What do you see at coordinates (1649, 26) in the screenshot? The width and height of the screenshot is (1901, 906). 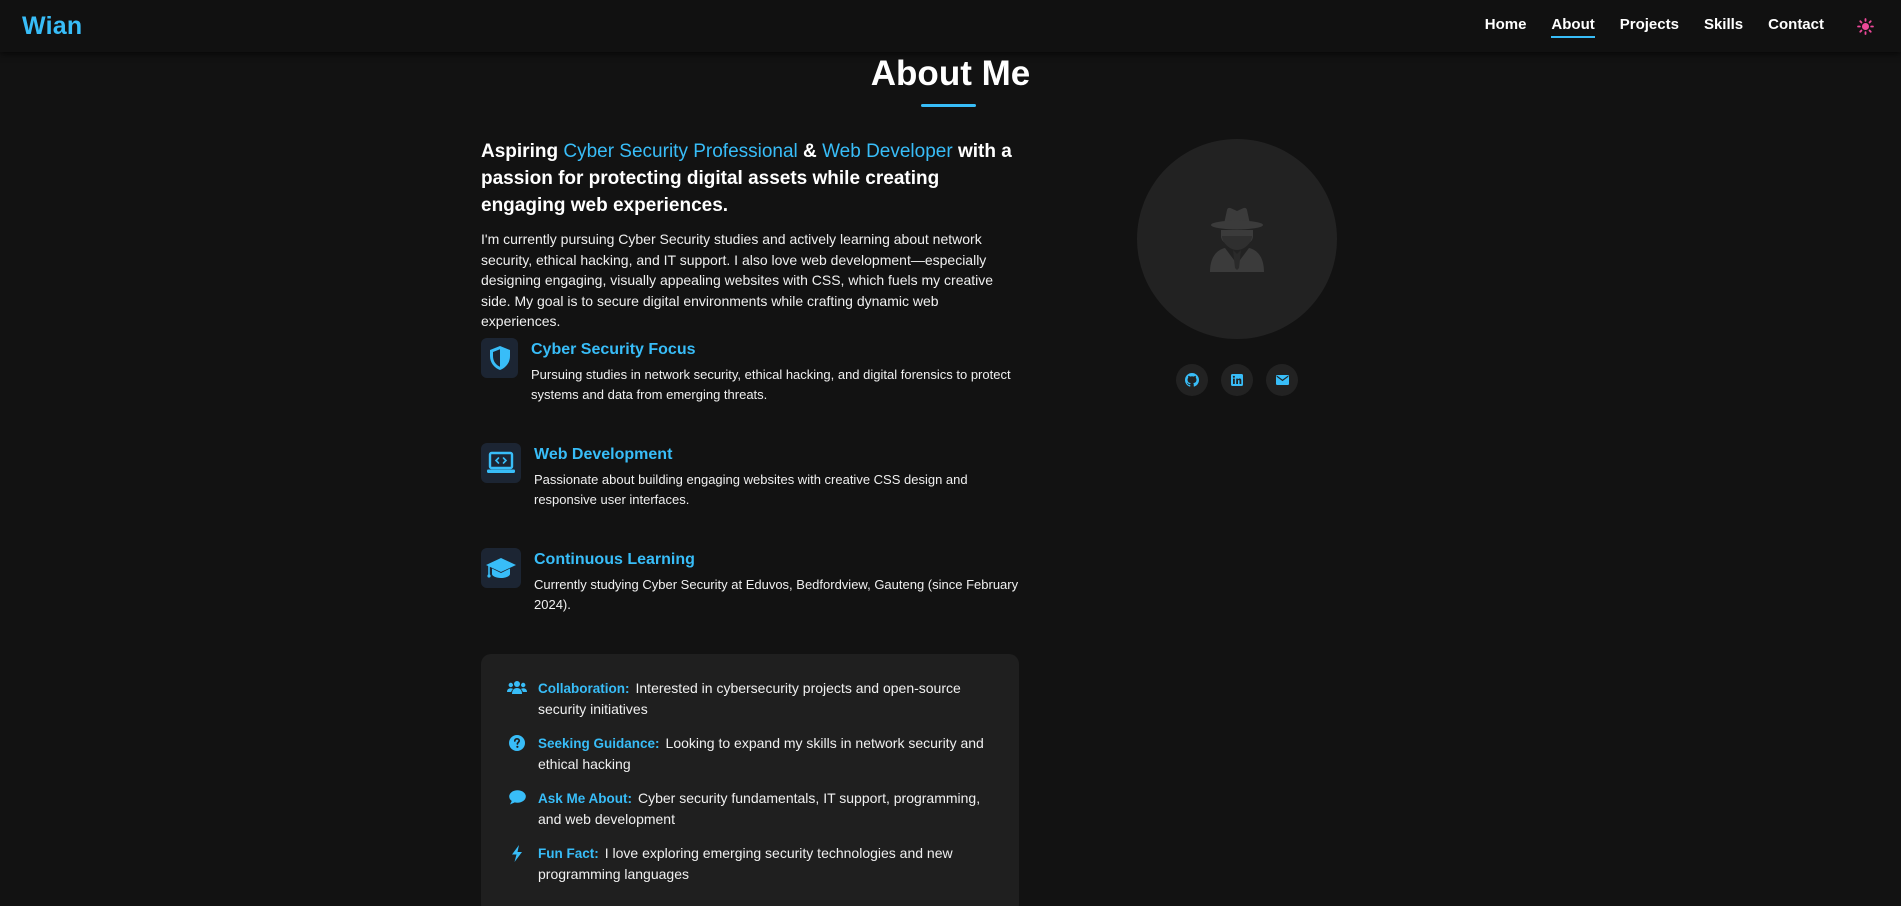 I see `nav-link-projects: Projects` at bounding box center [1649, 26].